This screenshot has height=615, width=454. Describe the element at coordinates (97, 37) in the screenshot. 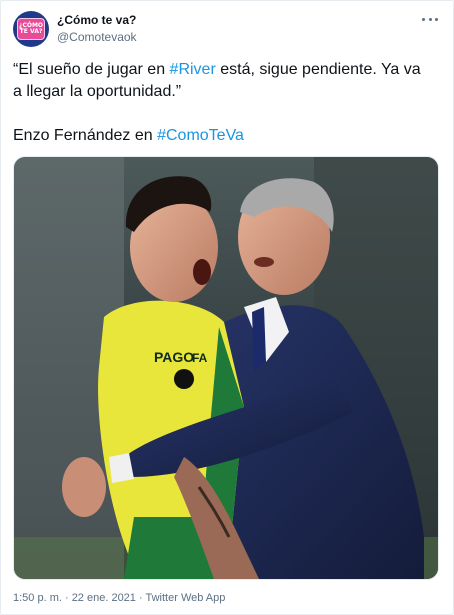

I see `author-handle: @Comotevaok` at that location.